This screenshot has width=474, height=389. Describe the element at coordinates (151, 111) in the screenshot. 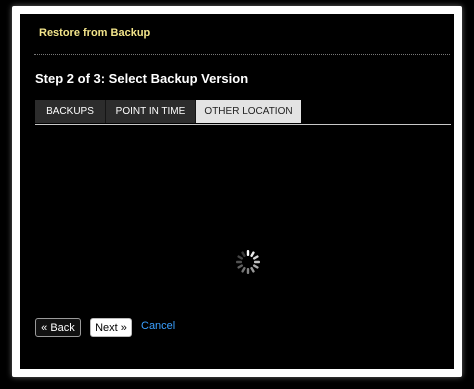

I see `tab-point-in-time: POINT IN TIME` at that location.